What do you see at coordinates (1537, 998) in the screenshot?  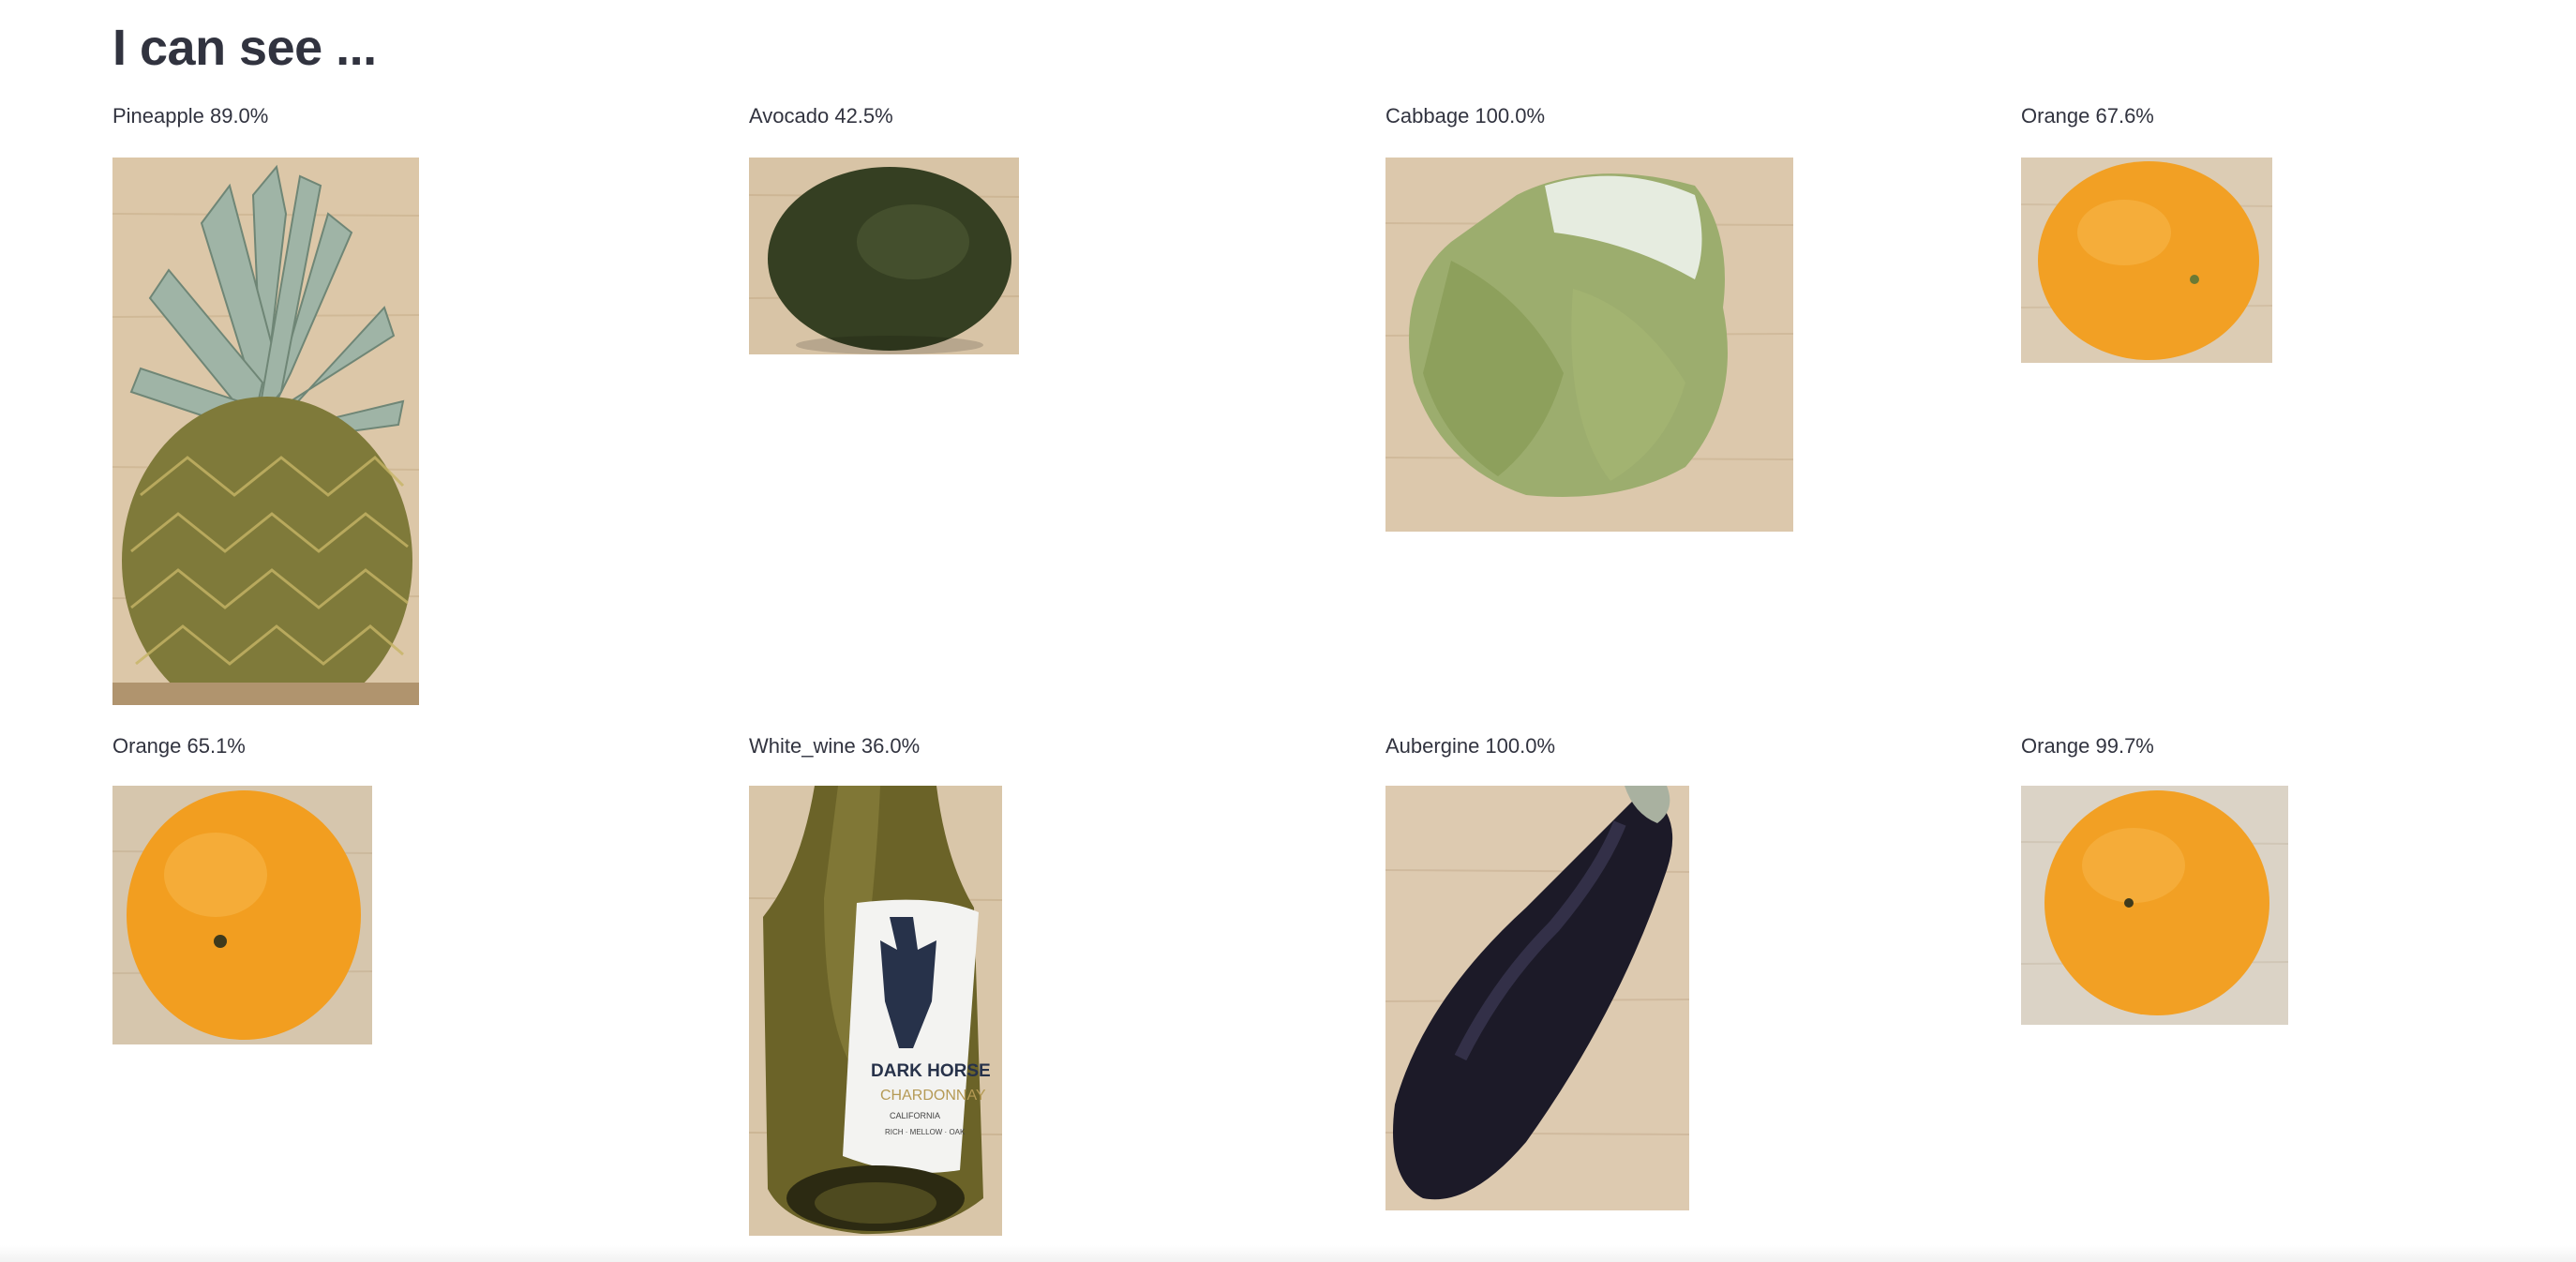 I see `aubergine-image` at bounding box center [1537, 998].